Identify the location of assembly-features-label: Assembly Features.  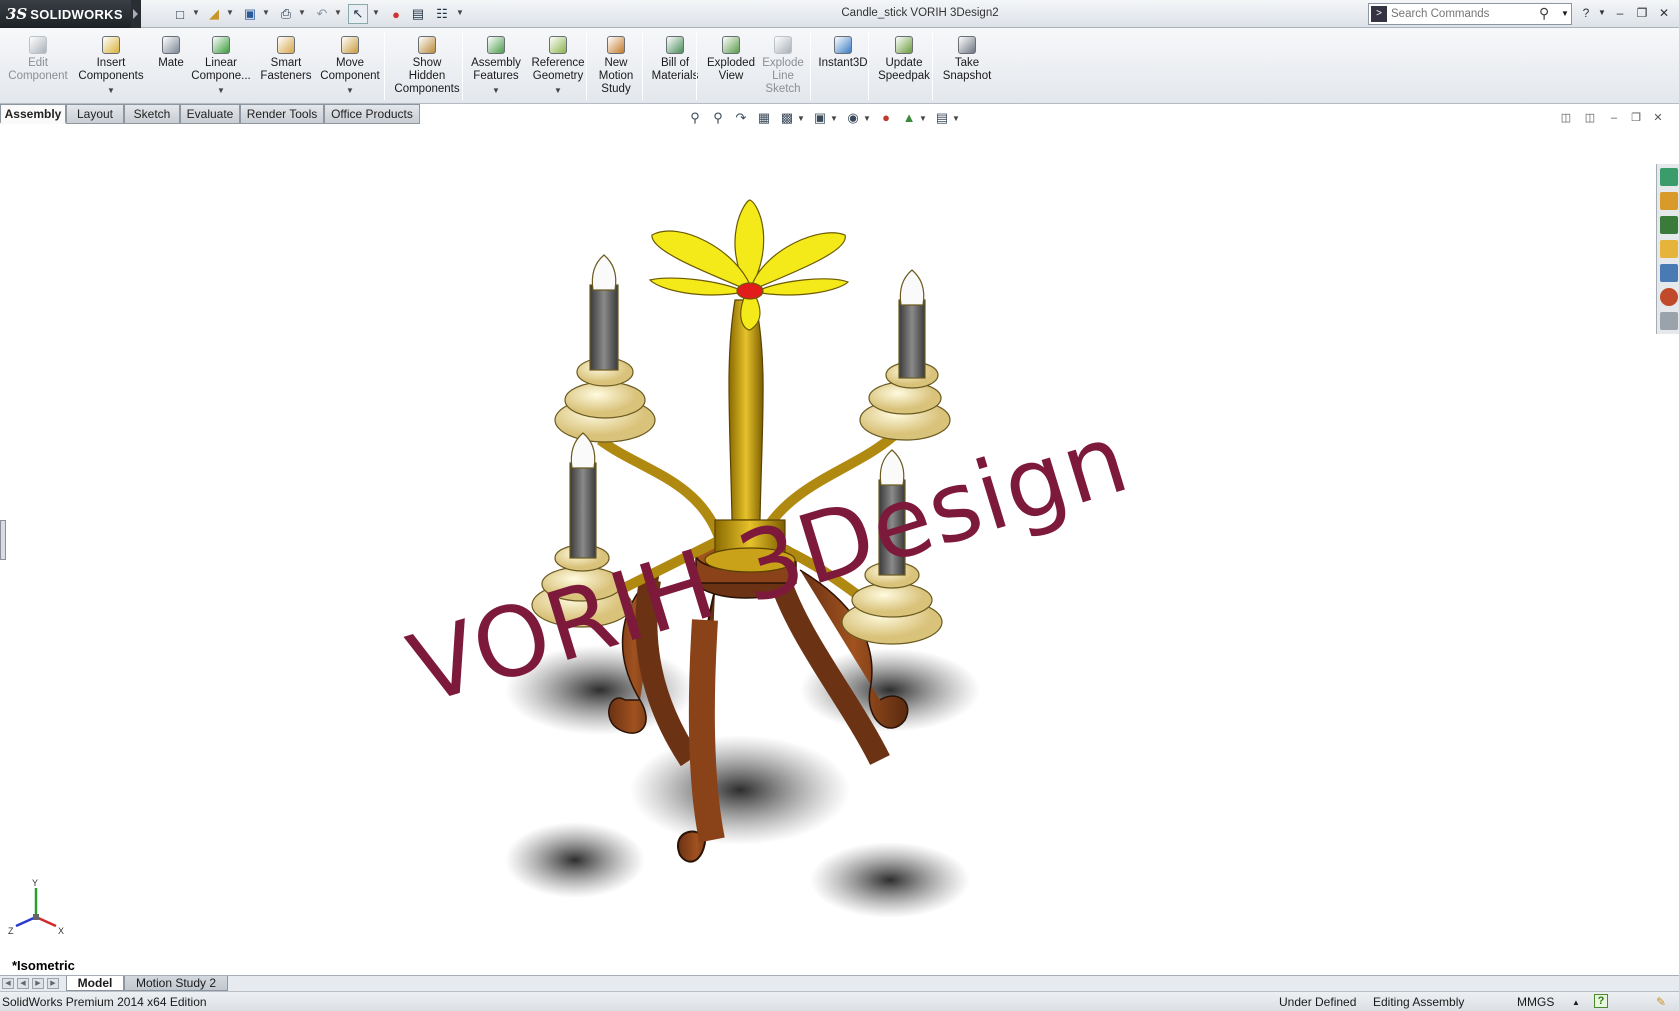
(496, 69).